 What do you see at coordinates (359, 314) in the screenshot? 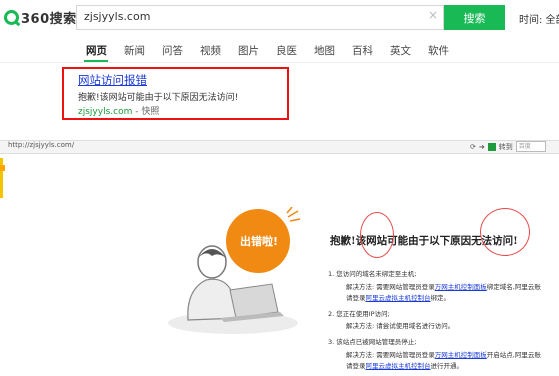
I see `reason-2-title: 2. 您正在使用IP访问;` at bounding box center [359, 314].